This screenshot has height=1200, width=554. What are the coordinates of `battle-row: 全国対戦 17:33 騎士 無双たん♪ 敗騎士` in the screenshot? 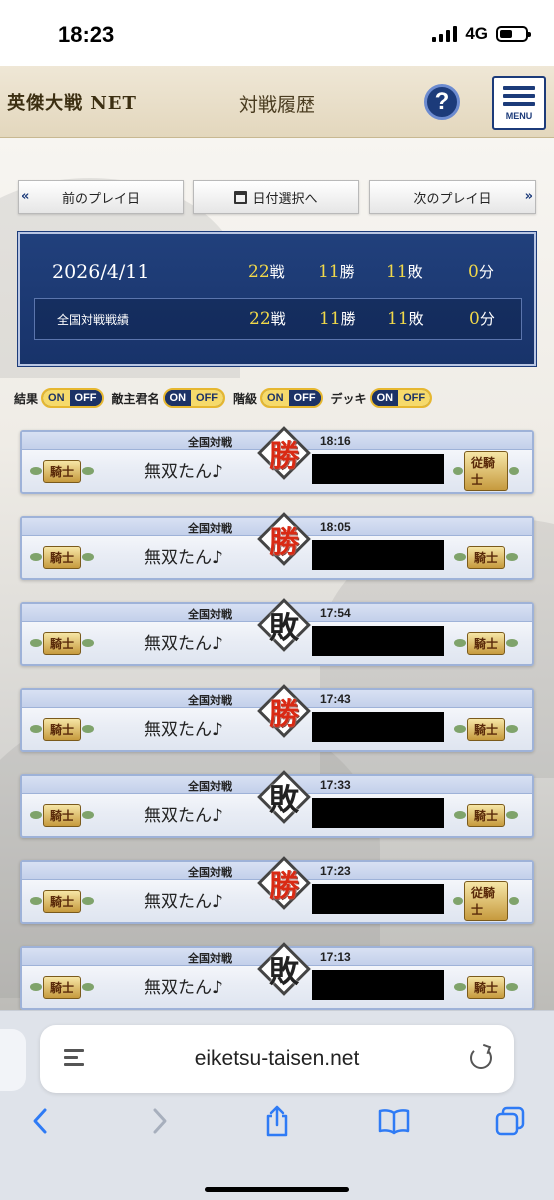 It's located at (277, 804).